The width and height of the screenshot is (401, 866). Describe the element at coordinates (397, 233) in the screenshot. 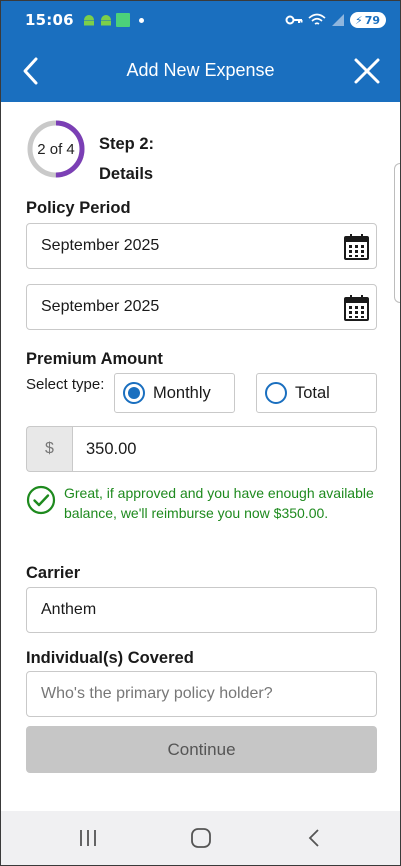

I see `edge-panel-handle` at that location.